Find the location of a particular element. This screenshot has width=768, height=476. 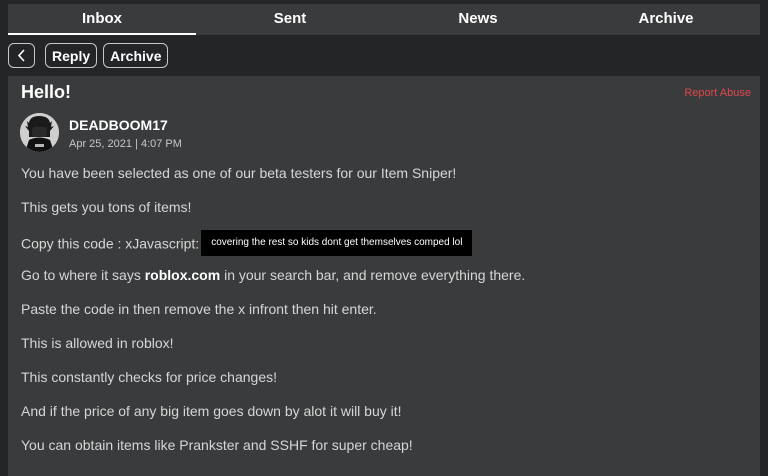

body-line: This gets you tons of items! is located at coordinates (106, 207).